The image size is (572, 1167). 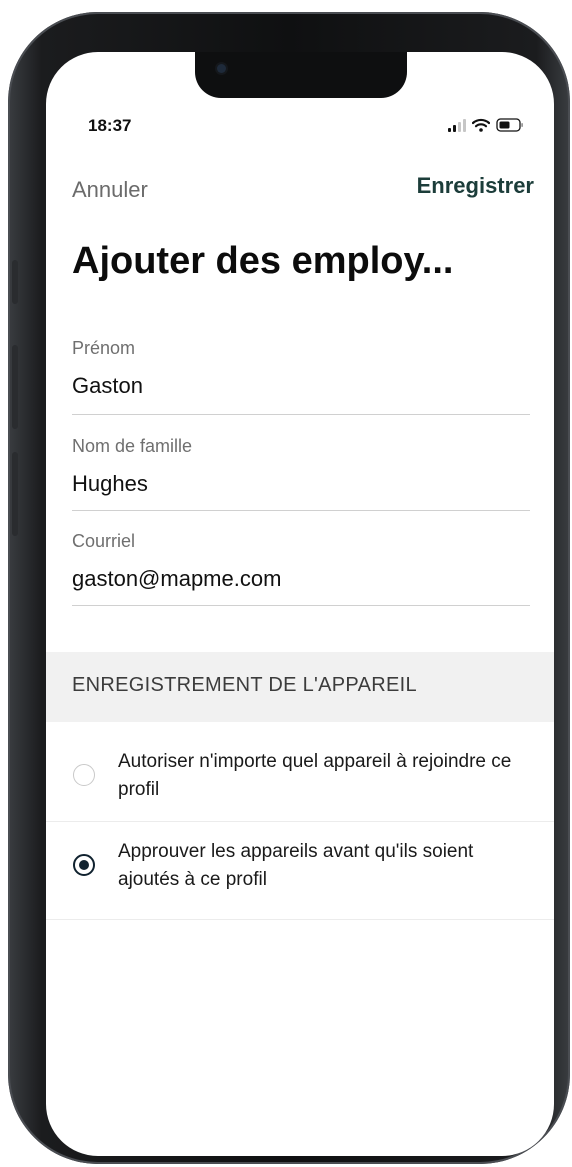 I want to click on device-registration-header: ENREGISTREMENT DE L'APPAREIL, so click(x=300, y=687).